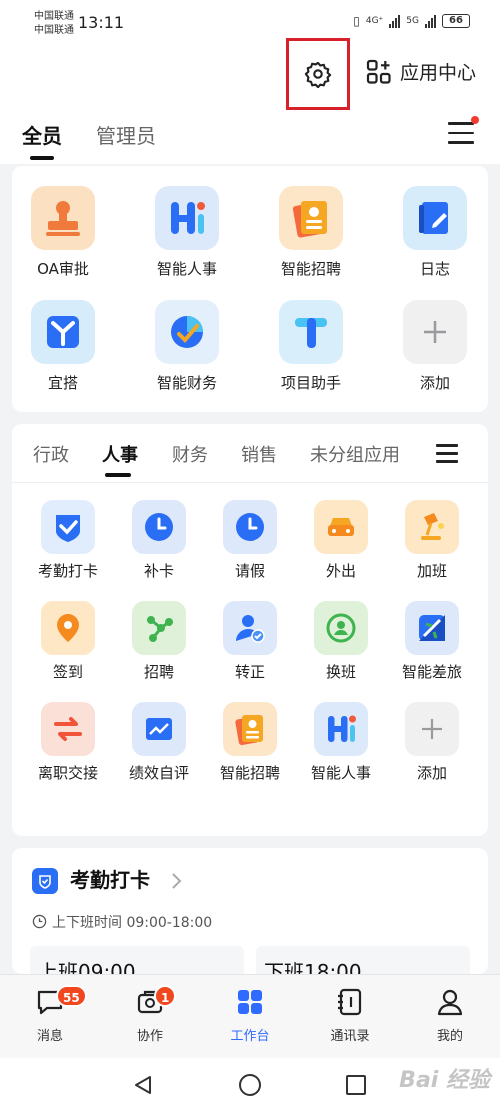 Image resolution: width=500 pixels, height=1111 pixels. What do you see at coordinates (42, 158) in the screenshot?
I see `active-tab-indicator` at bounding box center [42, 158].